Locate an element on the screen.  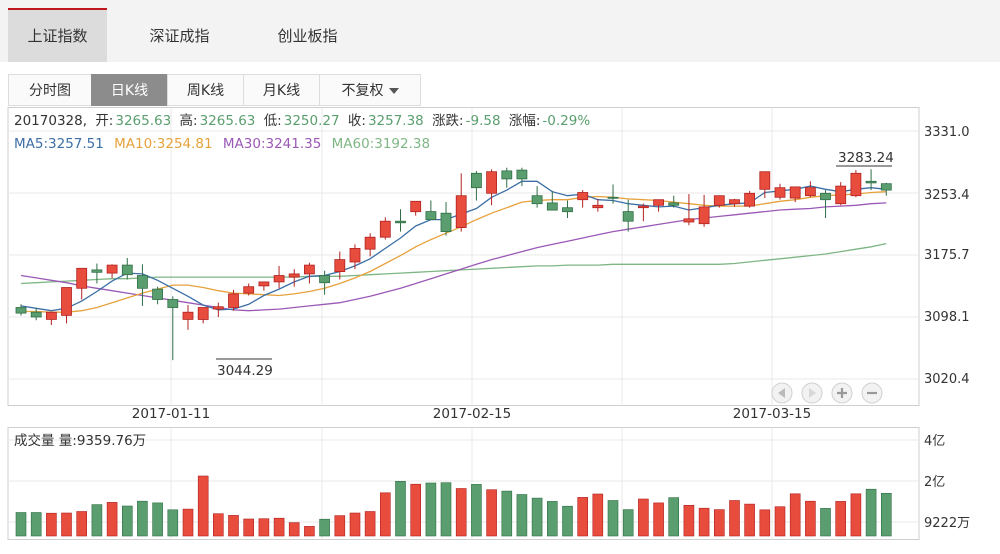
pan-left-button is located at coordinates (782, 393).